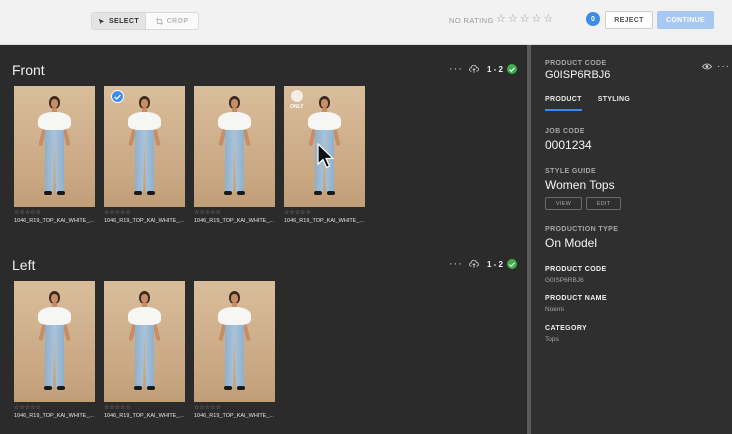 The image size is (732, 434). I want to click on section-title-left: Left, so click(24, 265).